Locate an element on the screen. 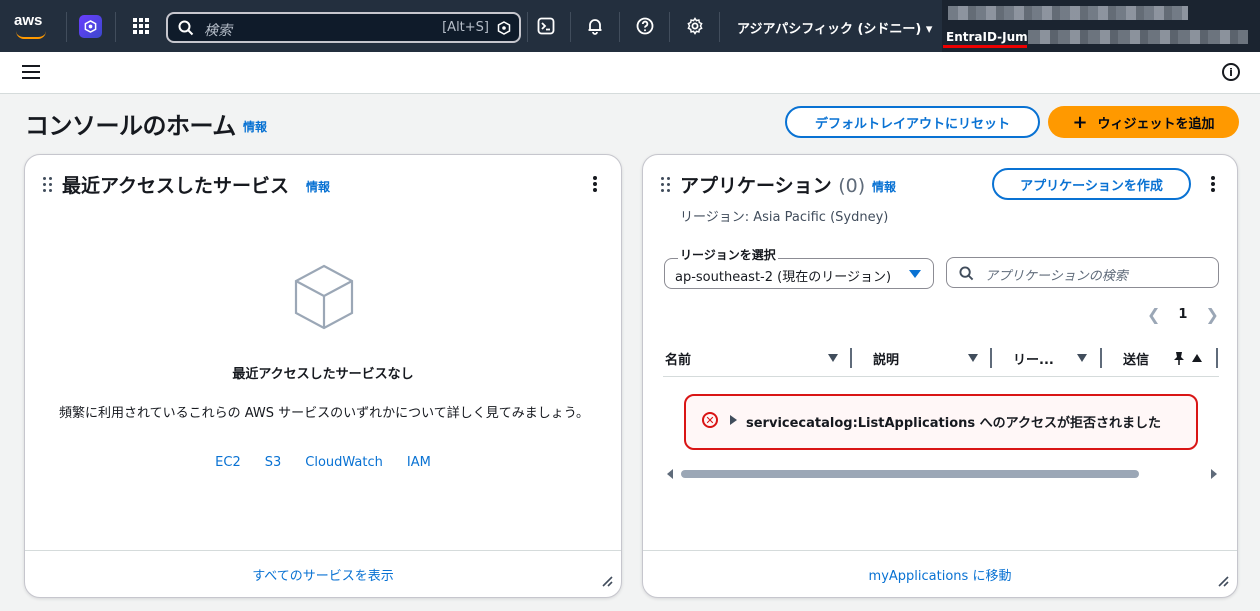  chevron-left-icon: ❮ is located at coordinates (1153, 314).